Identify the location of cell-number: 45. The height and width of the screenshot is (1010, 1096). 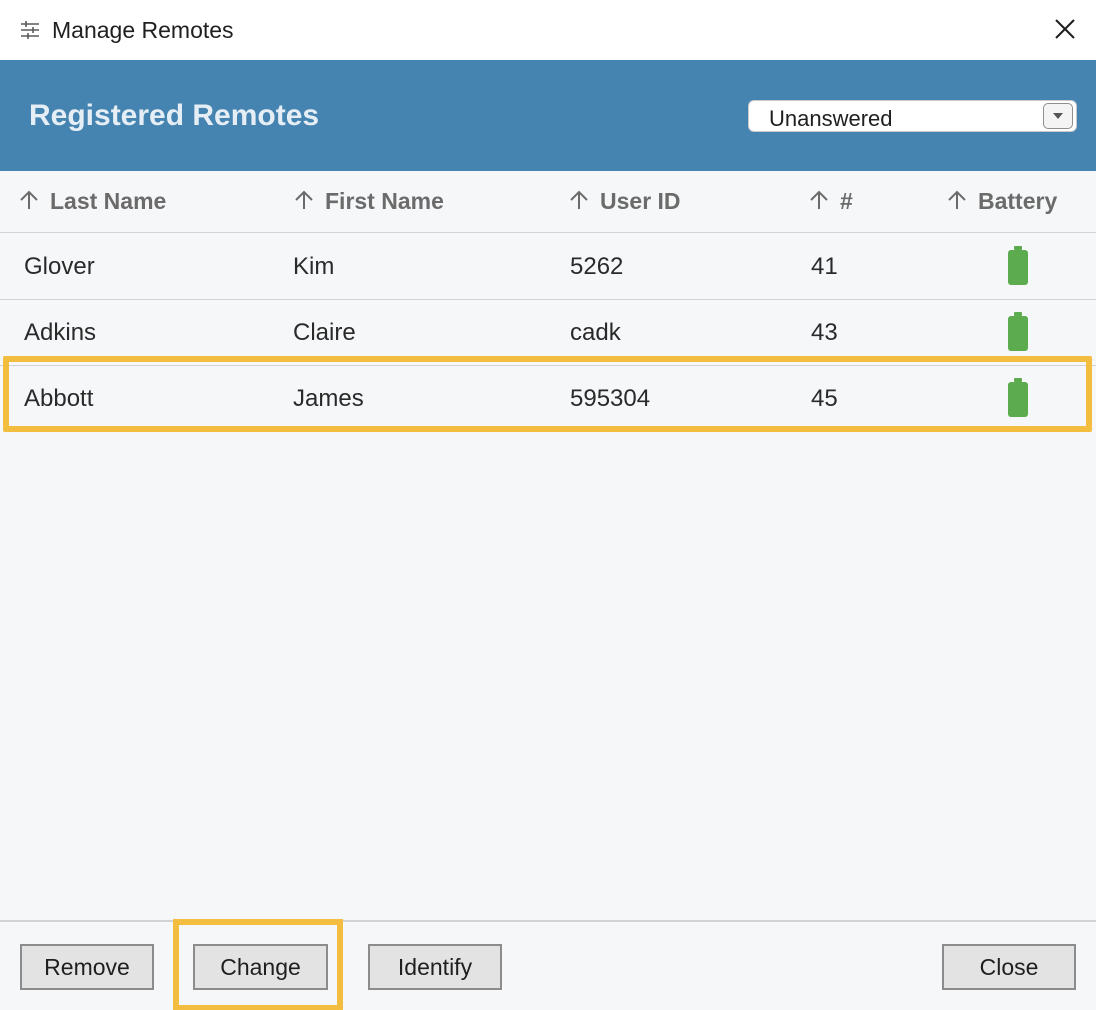
(824, 398).